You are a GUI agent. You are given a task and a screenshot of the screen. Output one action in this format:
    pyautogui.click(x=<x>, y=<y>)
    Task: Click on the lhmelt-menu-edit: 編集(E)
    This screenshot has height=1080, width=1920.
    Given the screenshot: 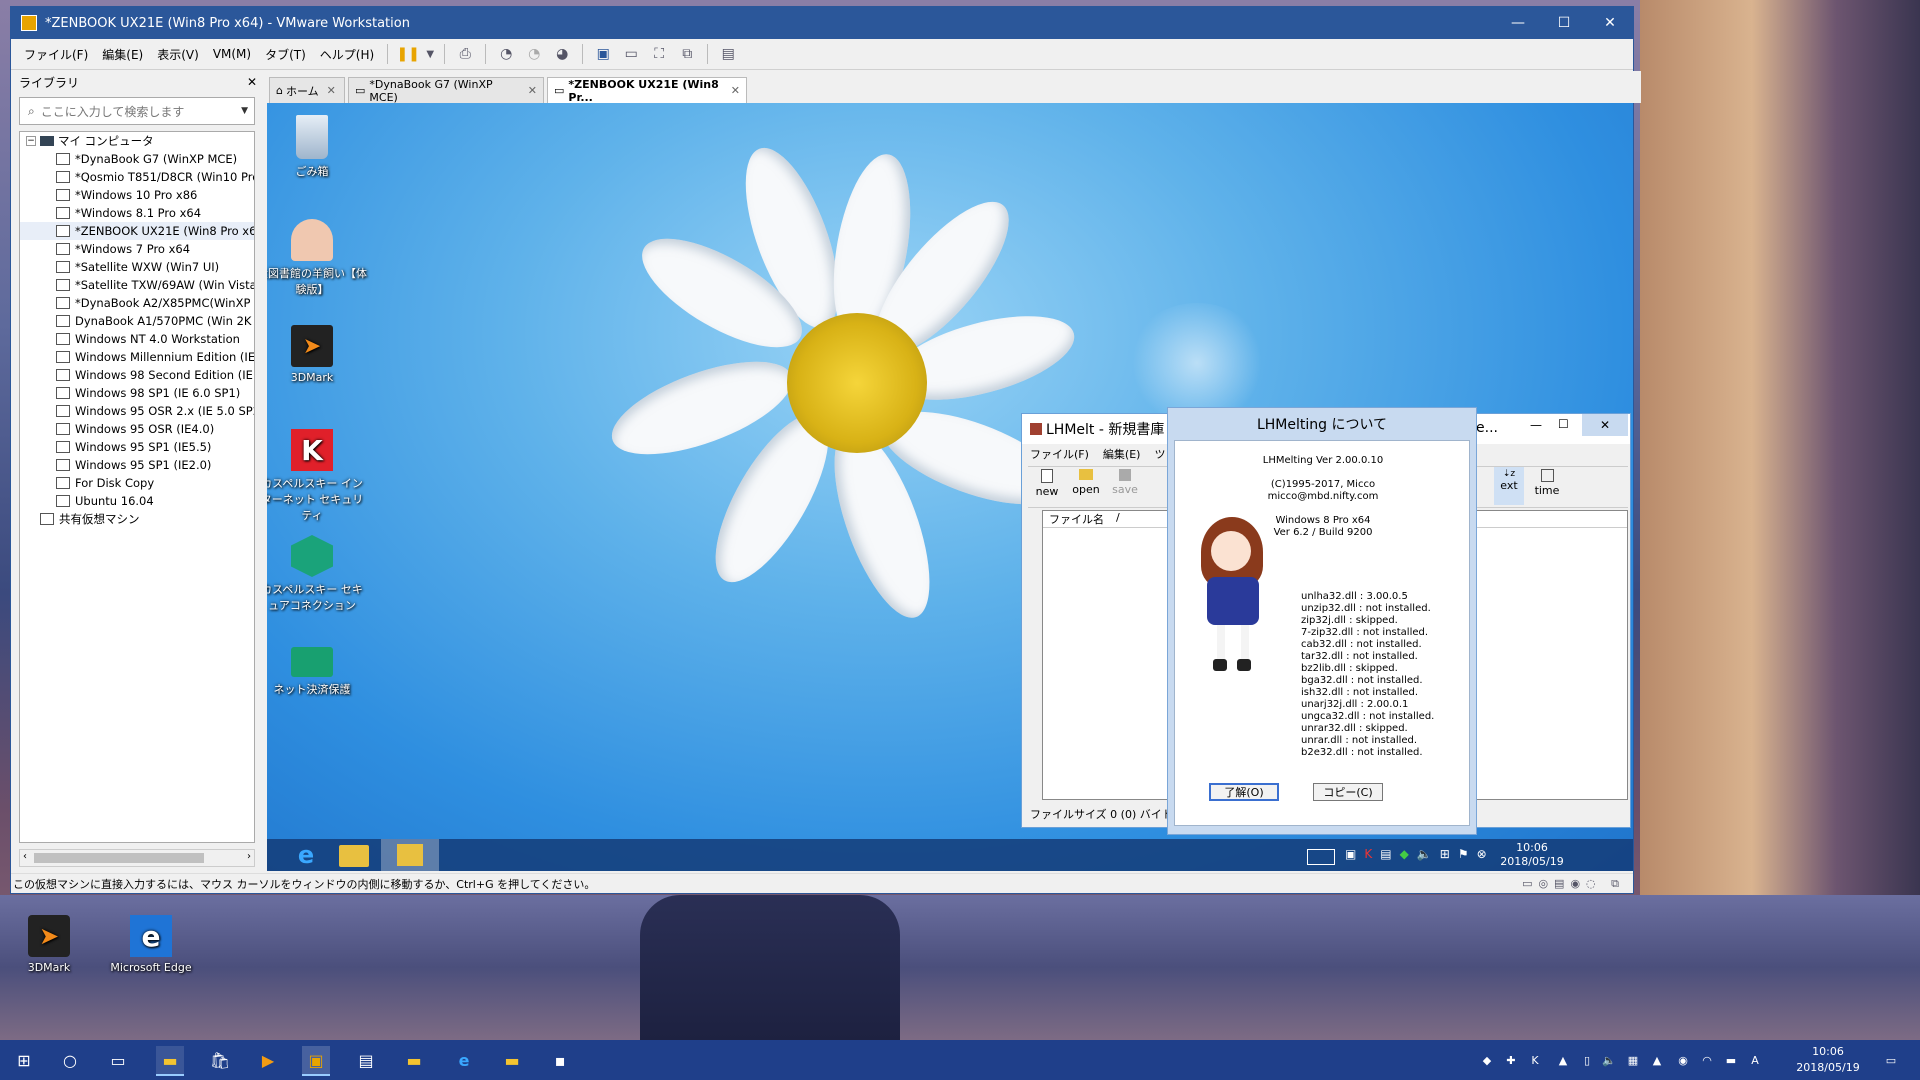 What is the action you would take?
    pyautogui.click(x=1122, y=454)
    